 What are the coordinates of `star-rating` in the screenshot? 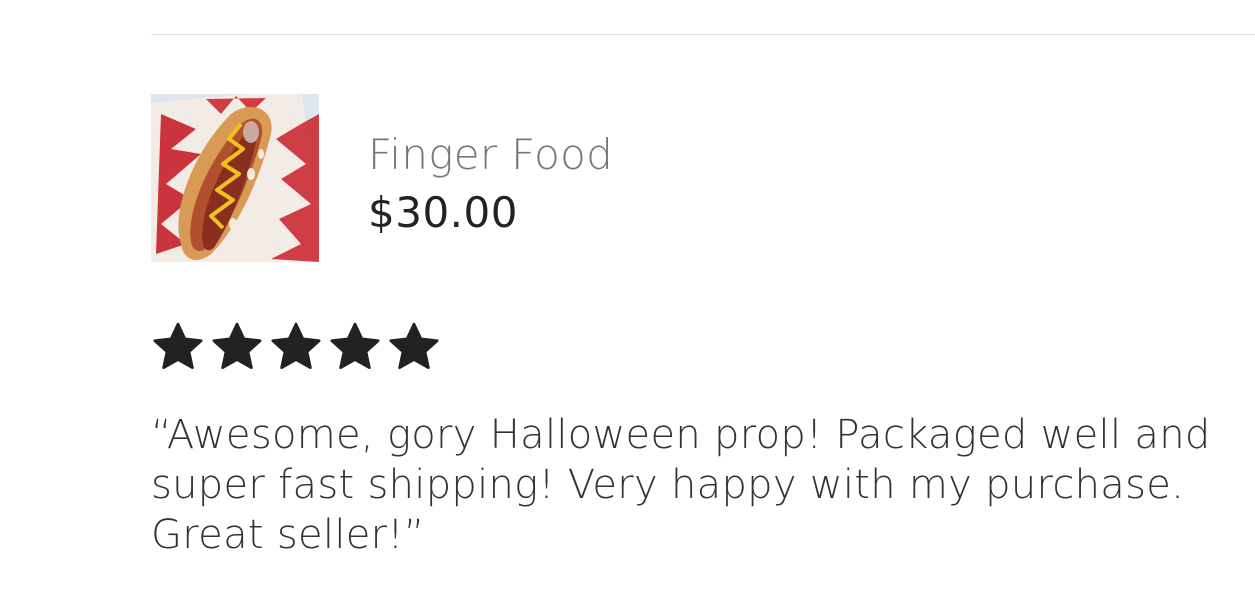 It's located at (296, 347).